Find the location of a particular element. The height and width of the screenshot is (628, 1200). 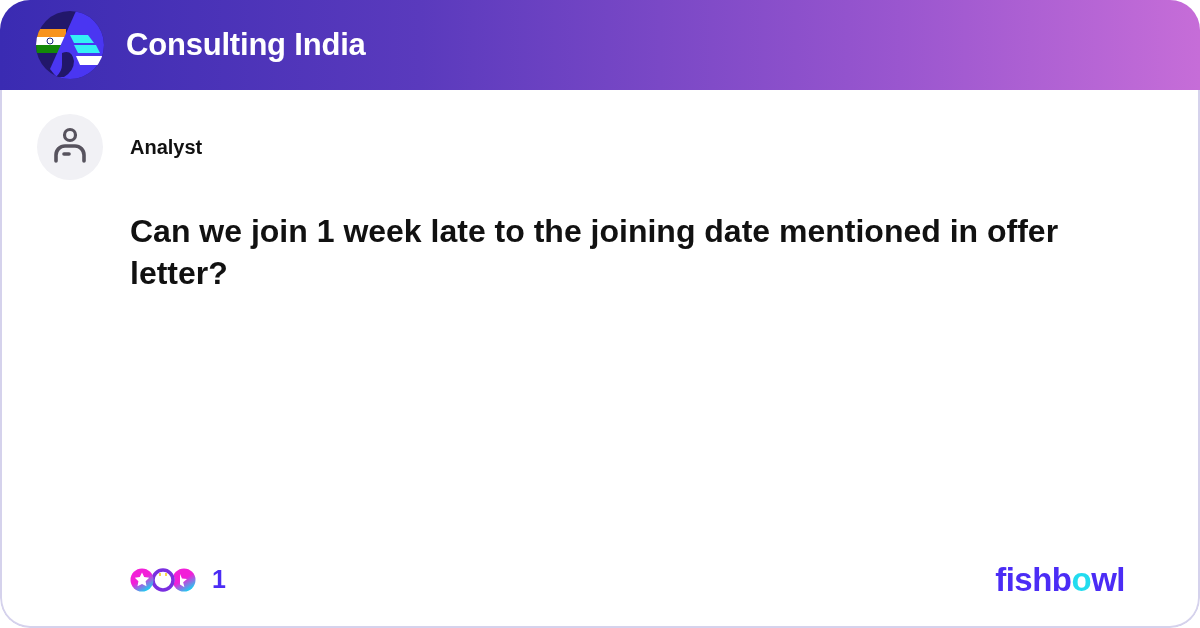

fishbowl-logo: fishbowl is located at coordinates (1060, 579).